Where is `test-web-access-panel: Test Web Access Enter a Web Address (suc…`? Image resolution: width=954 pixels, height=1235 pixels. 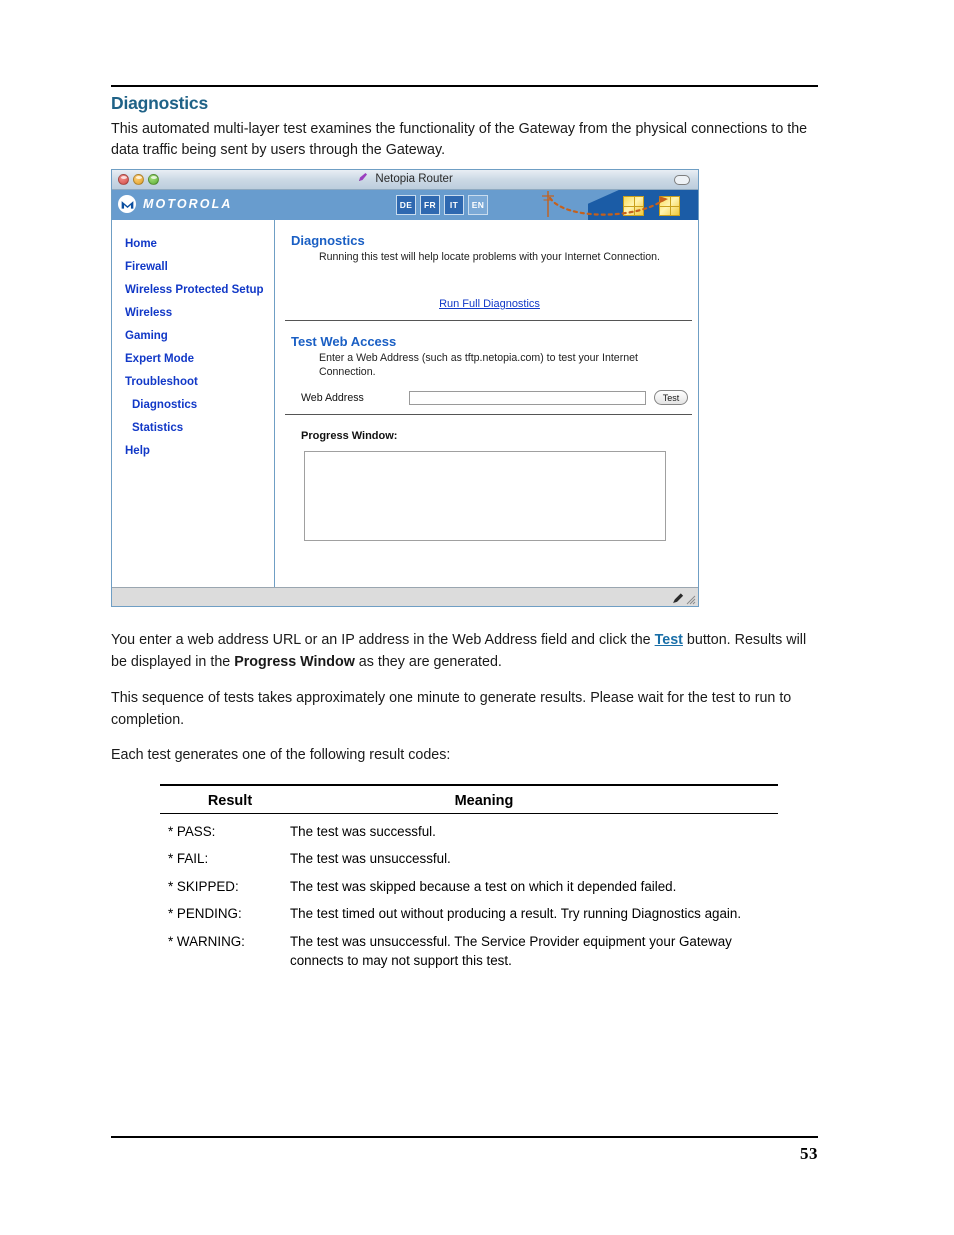
test-web-access-panel: Test Web Access Enter a Web Address (suc… is located at coordinates (486, 374).